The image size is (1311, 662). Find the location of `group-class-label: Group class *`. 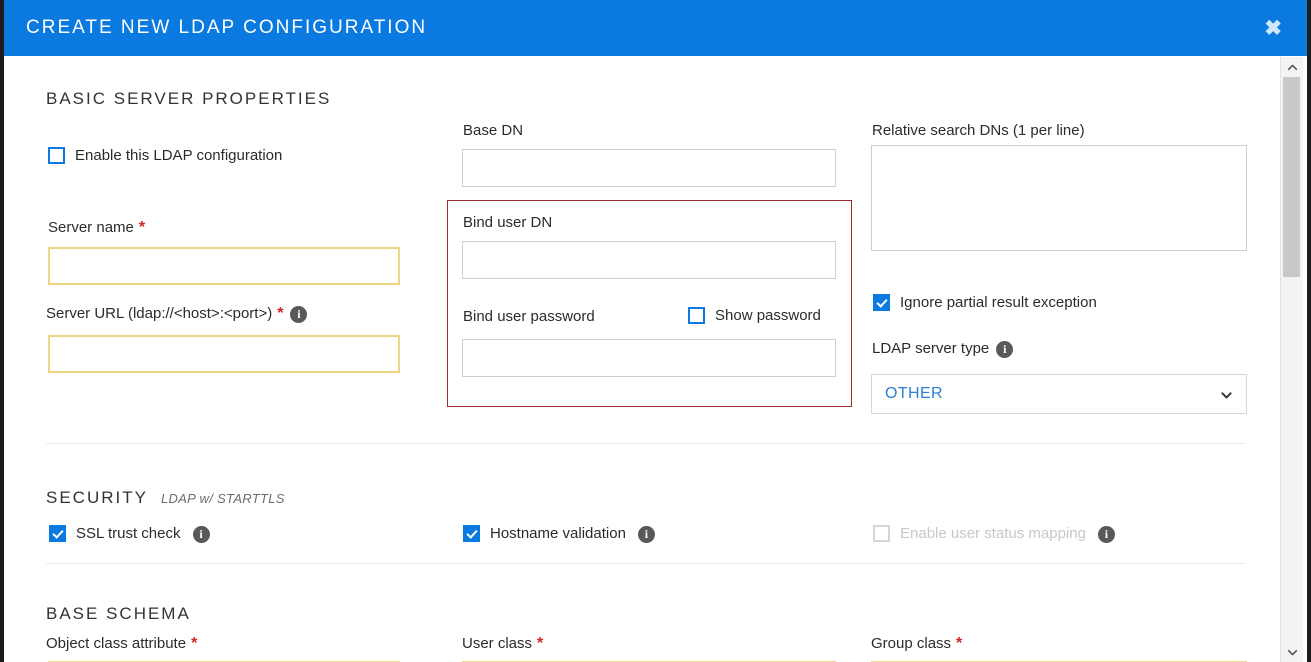

group-class-label: Group class * is located at coordinates (916, 643).